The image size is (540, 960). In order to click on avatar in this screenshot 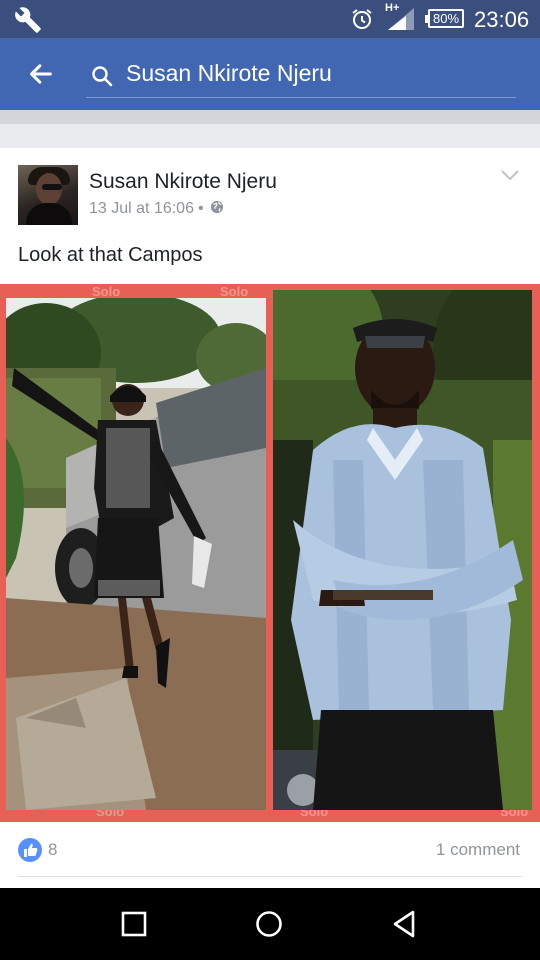, I will do `click(48, 195)`.